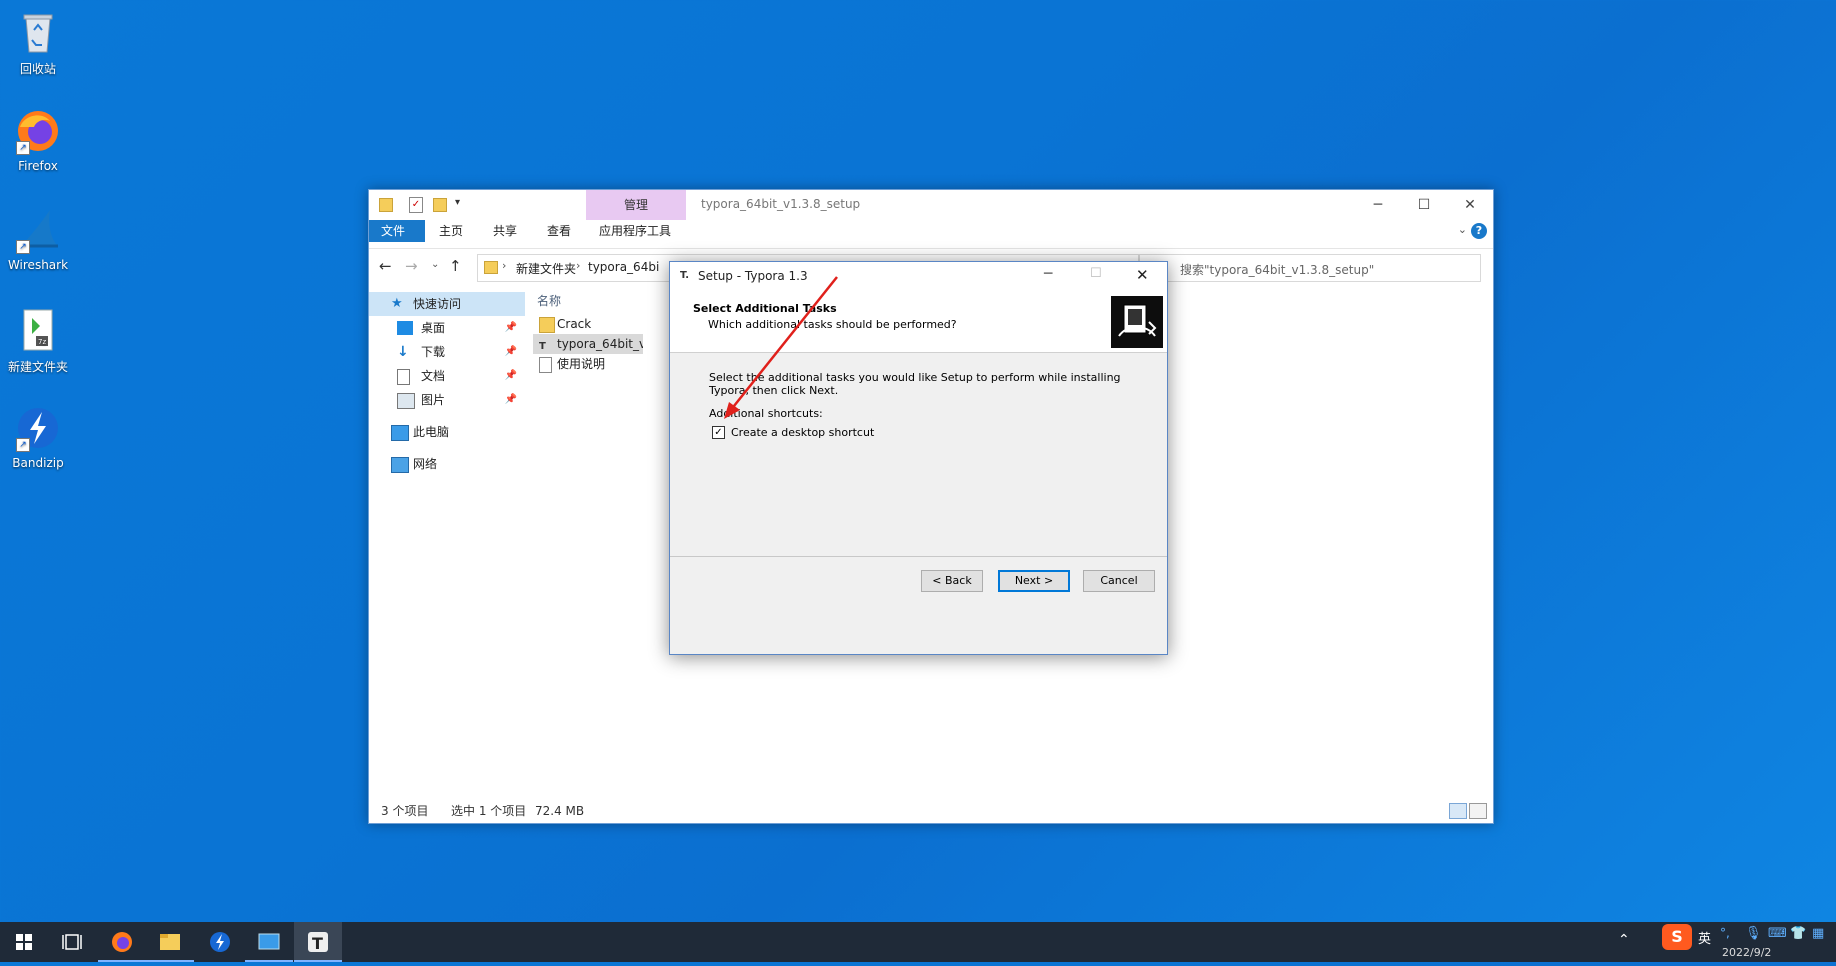  Describe the element at coordinates (435, 264) in the screenshot. I see `recent-locations-chevron-icon: ⌄` at that location.